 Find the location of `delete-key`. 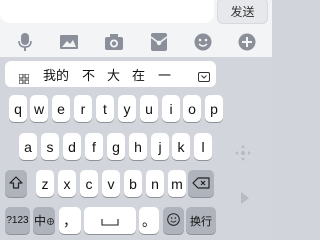

delete-key is located at coordinates (201, 183).